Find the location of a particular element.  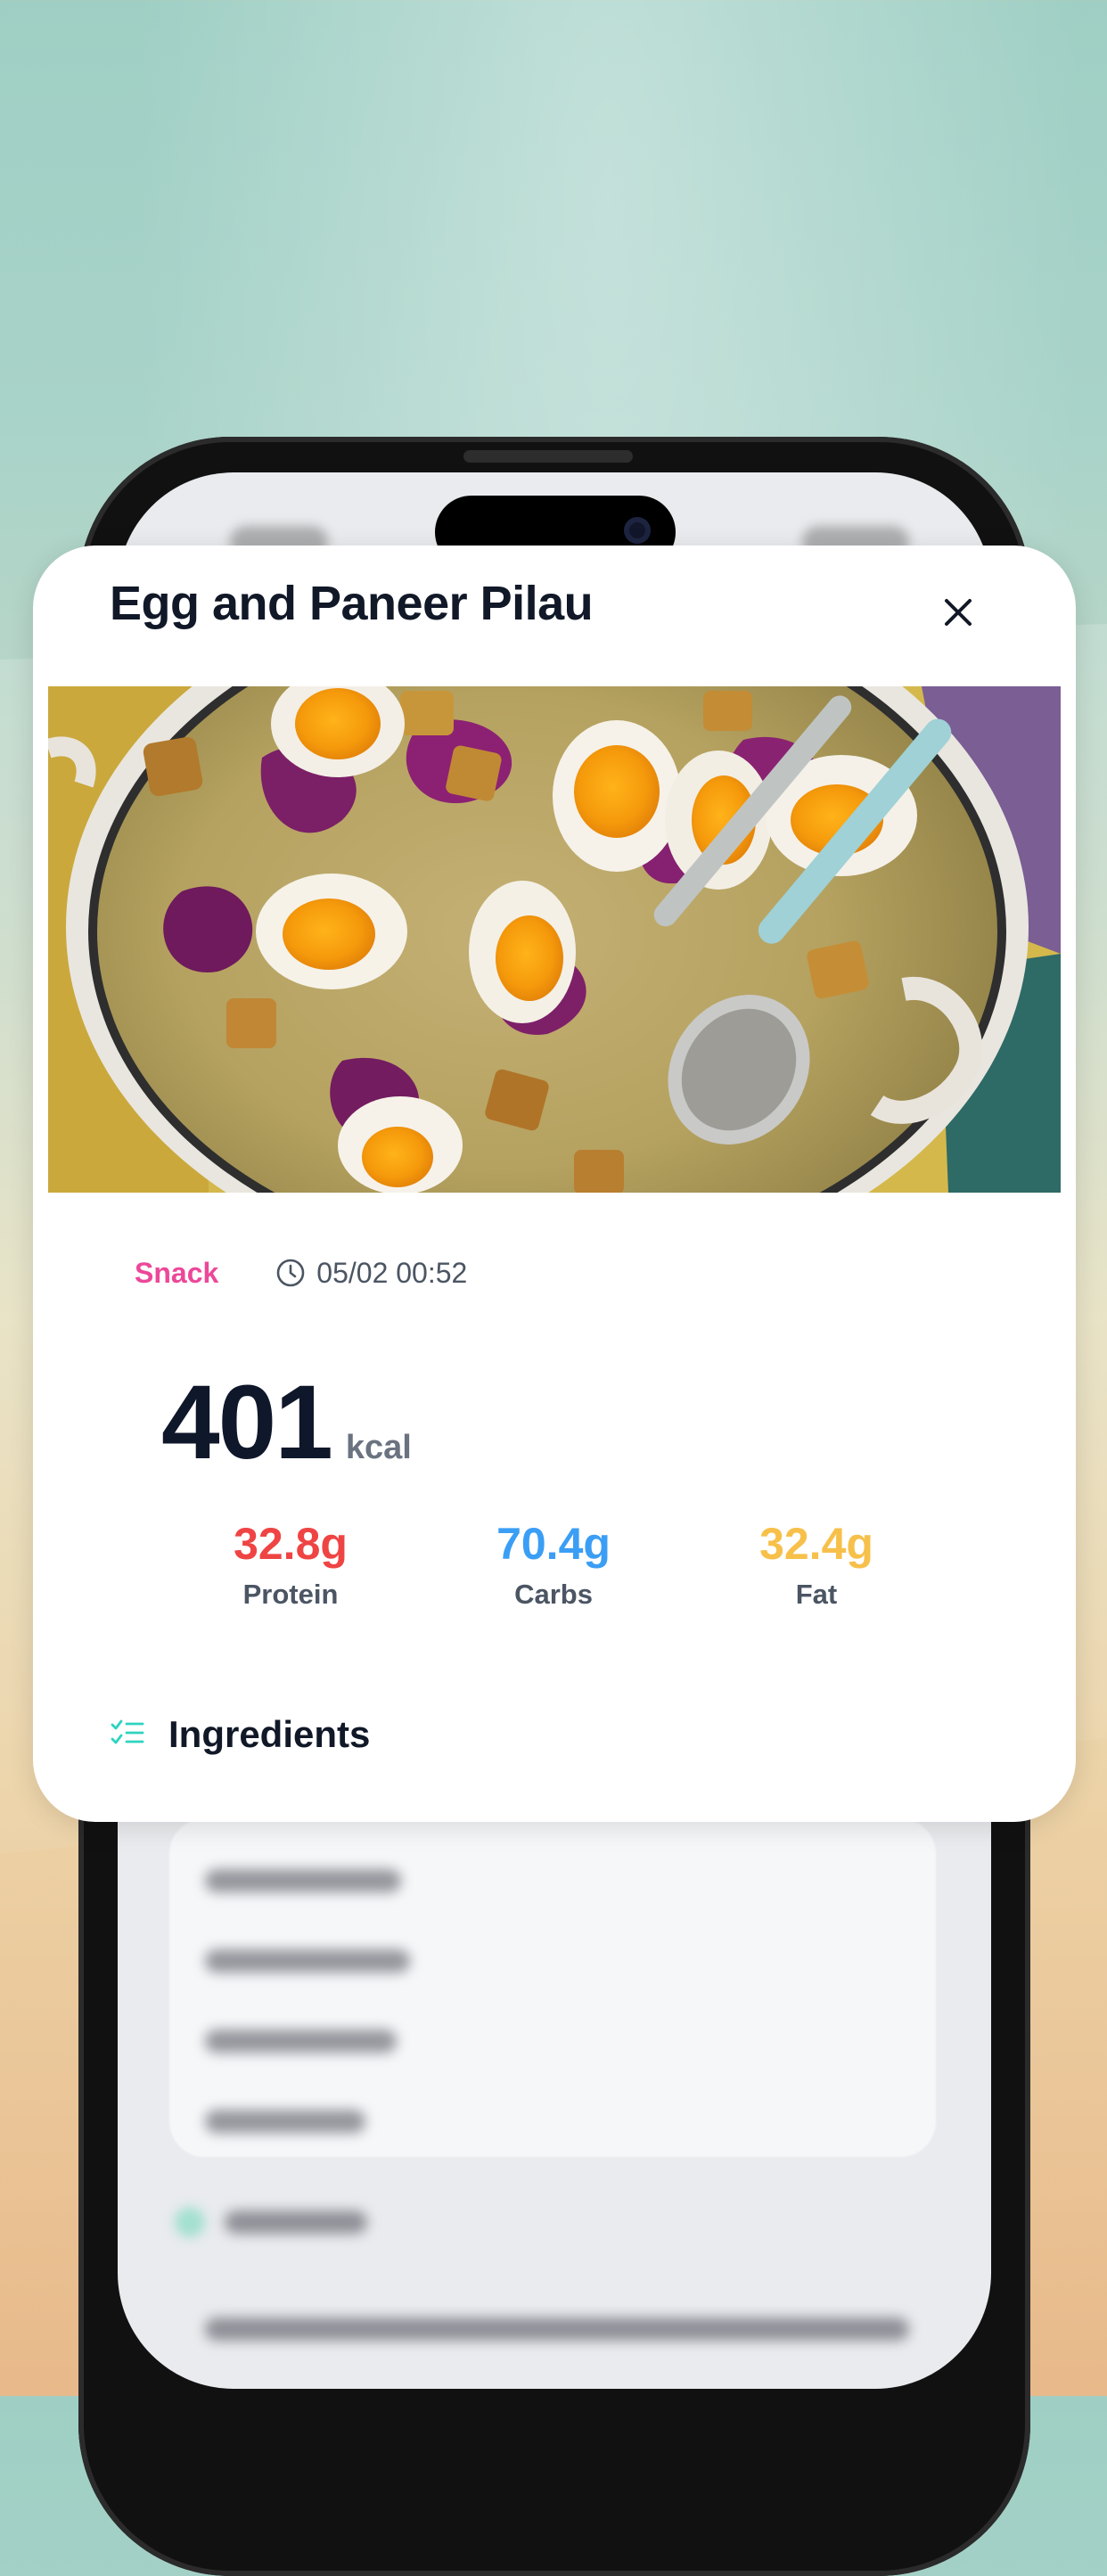

meal-meta-row: Snack 05/02 00:52 is located at coordinates (301, 1273).